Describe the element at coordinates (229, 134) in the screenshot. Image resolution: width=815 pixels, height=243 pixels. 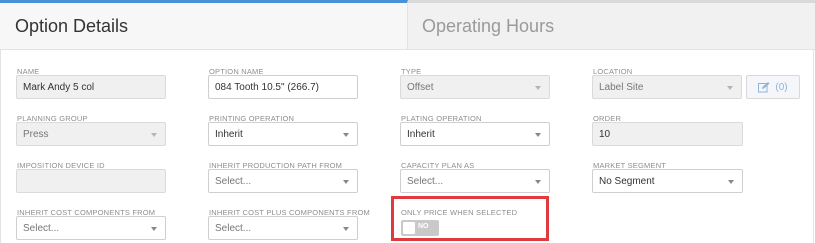
I see `printing-operation-value: Inherit` at that location.